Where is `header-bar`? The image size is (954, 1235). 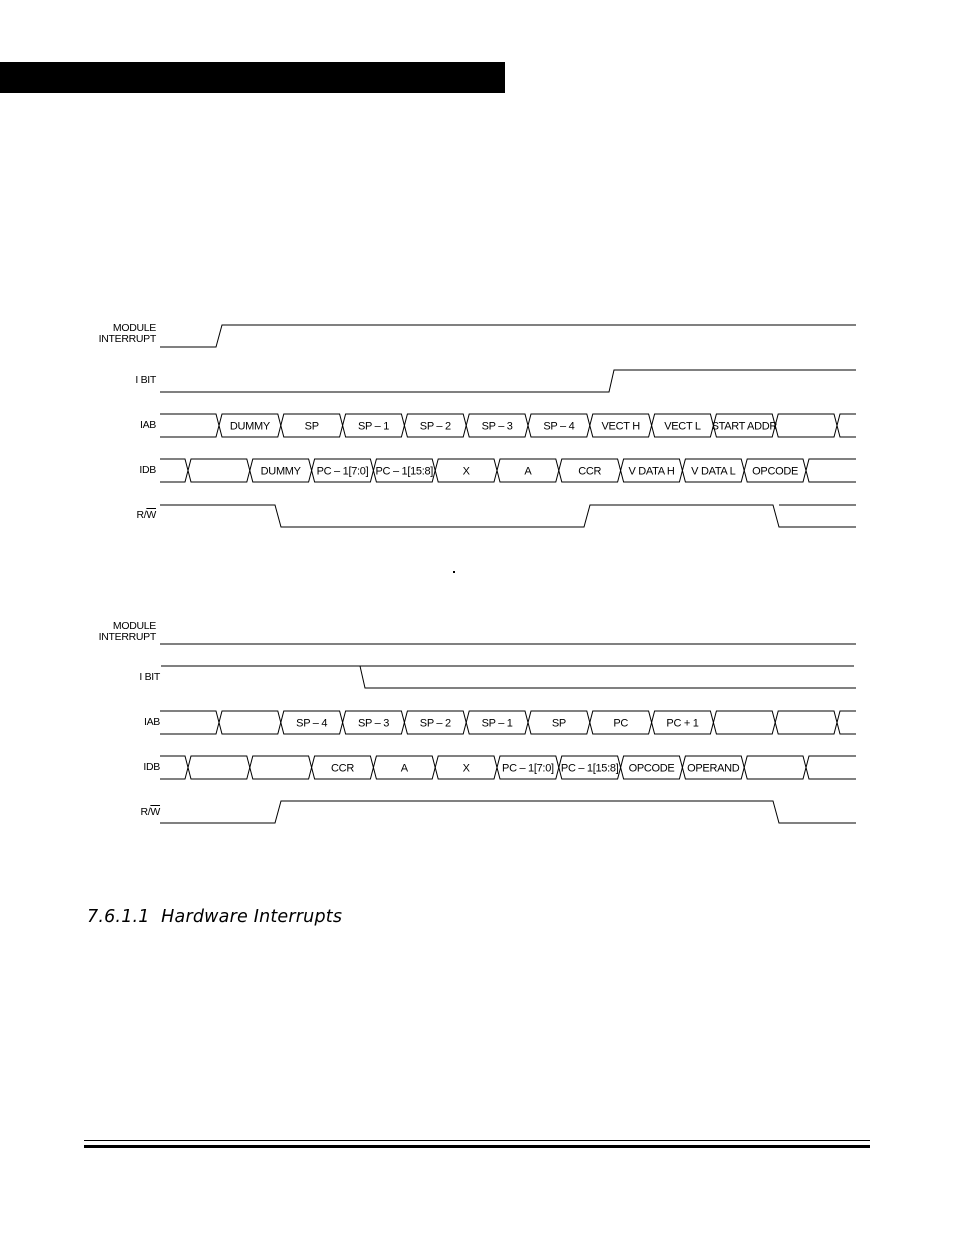 header-bar is located at coordinates (252, 77).